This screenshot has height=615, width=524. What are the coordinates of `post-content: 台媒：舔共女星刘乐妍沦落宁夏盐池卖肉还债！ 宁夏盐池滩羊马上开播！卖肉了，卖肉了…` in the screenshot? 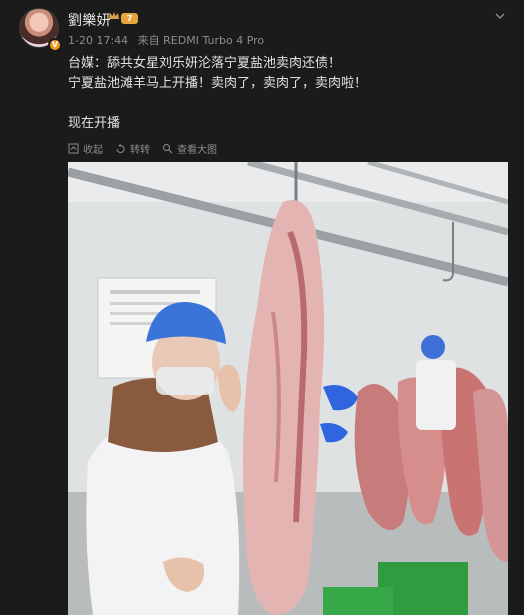 It's located at (288, 94).